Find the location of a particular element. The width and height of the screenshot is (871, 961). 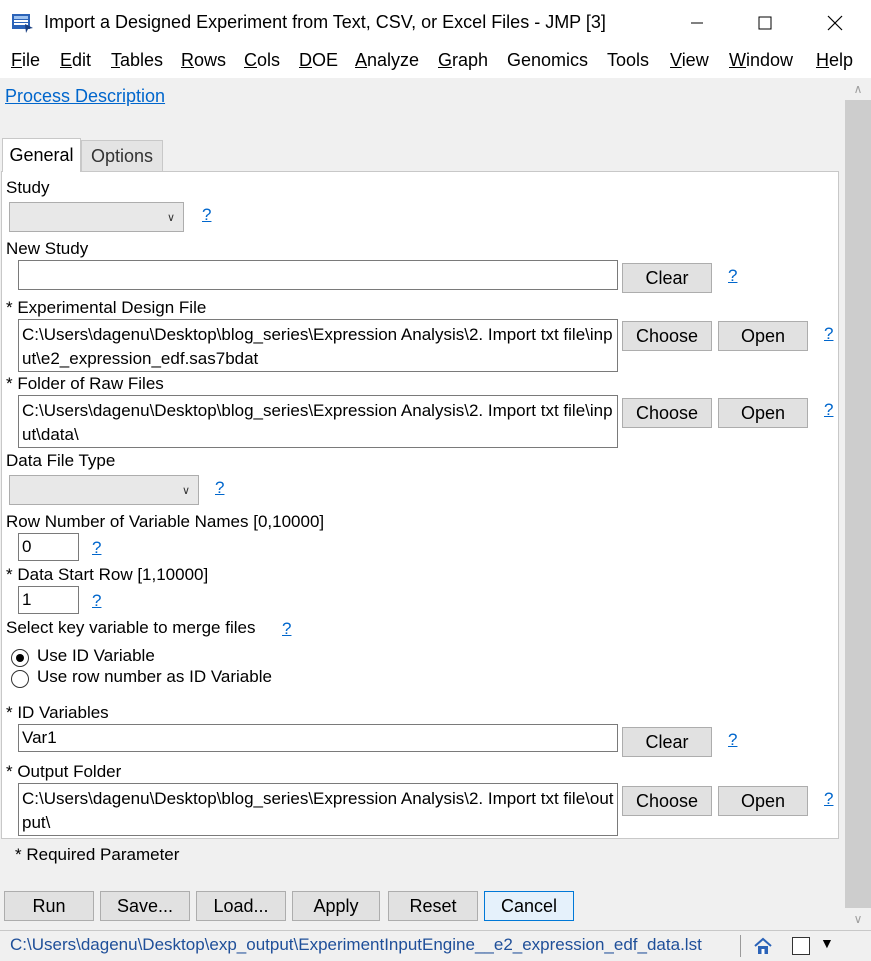

minimize-button is located at coordinates (697, 23).